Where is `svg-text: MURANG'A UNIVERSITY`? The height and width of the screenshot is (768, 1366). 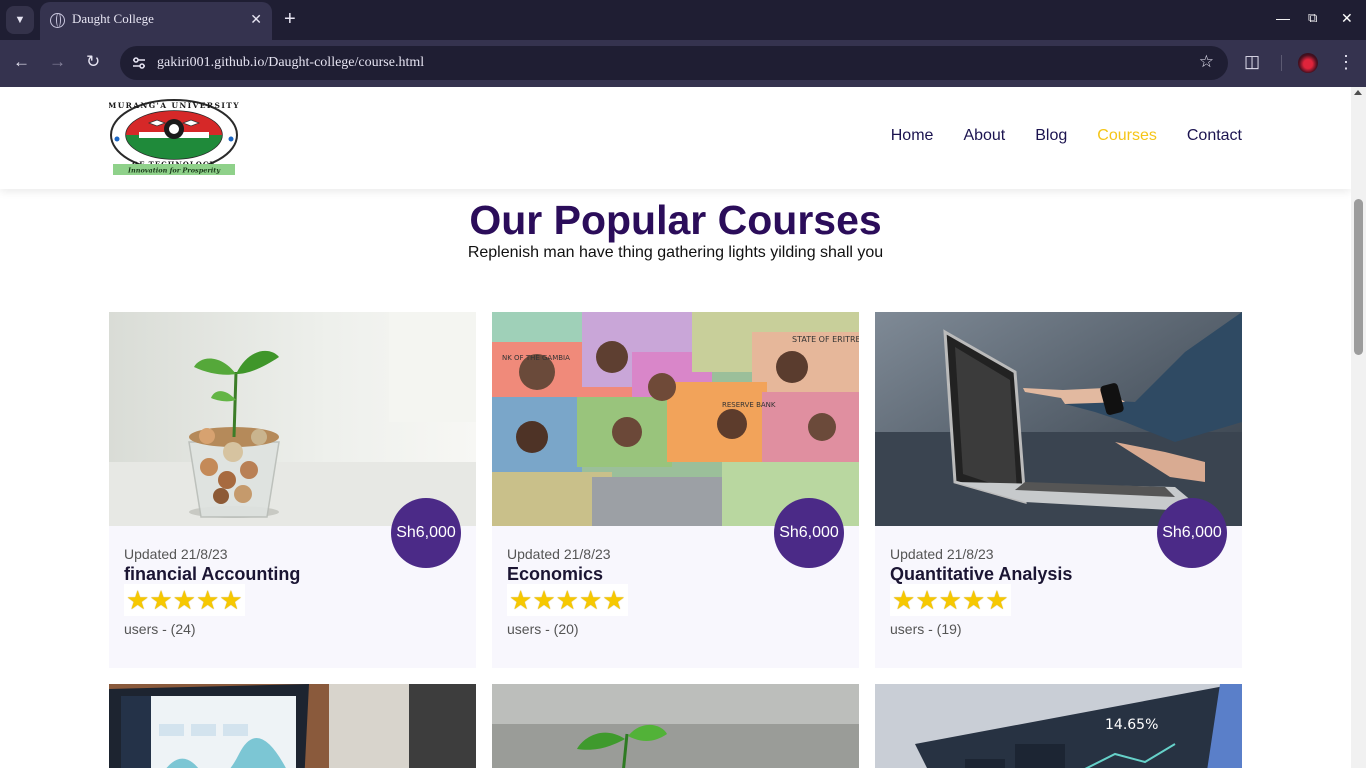 svg-text: MURANG'A UNIVERSITY is located at coordinates (174, 105).